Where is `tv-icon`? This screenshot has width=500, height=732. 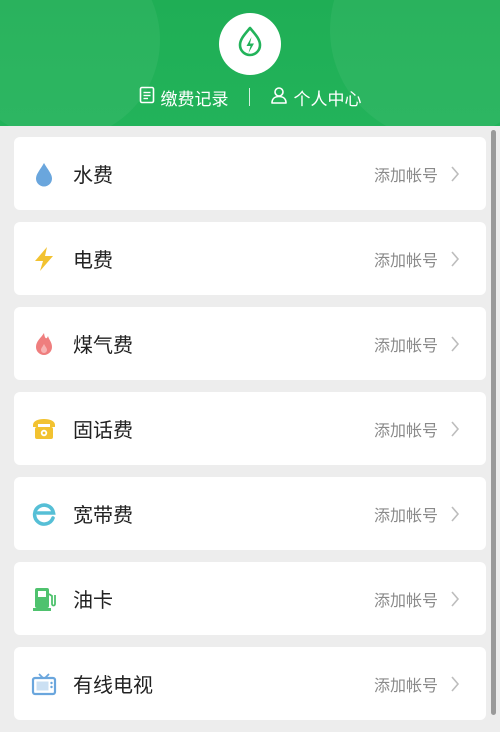 tv-icon is located at coordinates (44, 684).